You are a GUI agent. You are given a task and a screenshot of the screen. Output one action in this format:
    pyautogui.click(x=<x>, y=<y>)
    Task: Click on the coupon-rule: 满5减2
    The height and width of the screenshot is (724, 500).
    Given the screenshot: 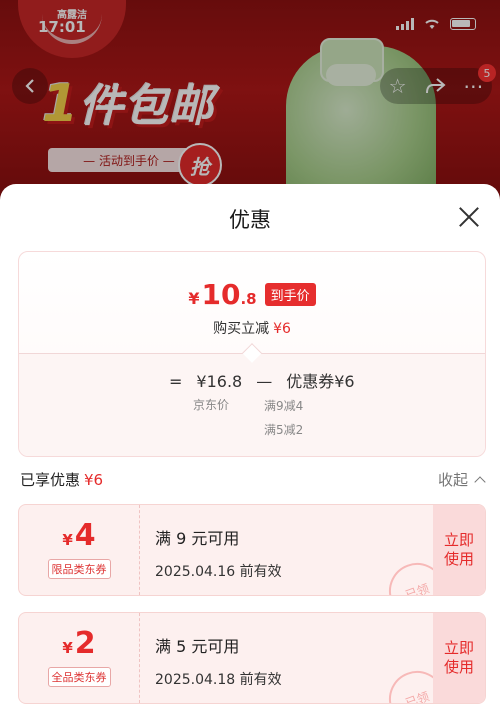 What is the action you would take?
    pyautogui.click(x=284, y=430)
    